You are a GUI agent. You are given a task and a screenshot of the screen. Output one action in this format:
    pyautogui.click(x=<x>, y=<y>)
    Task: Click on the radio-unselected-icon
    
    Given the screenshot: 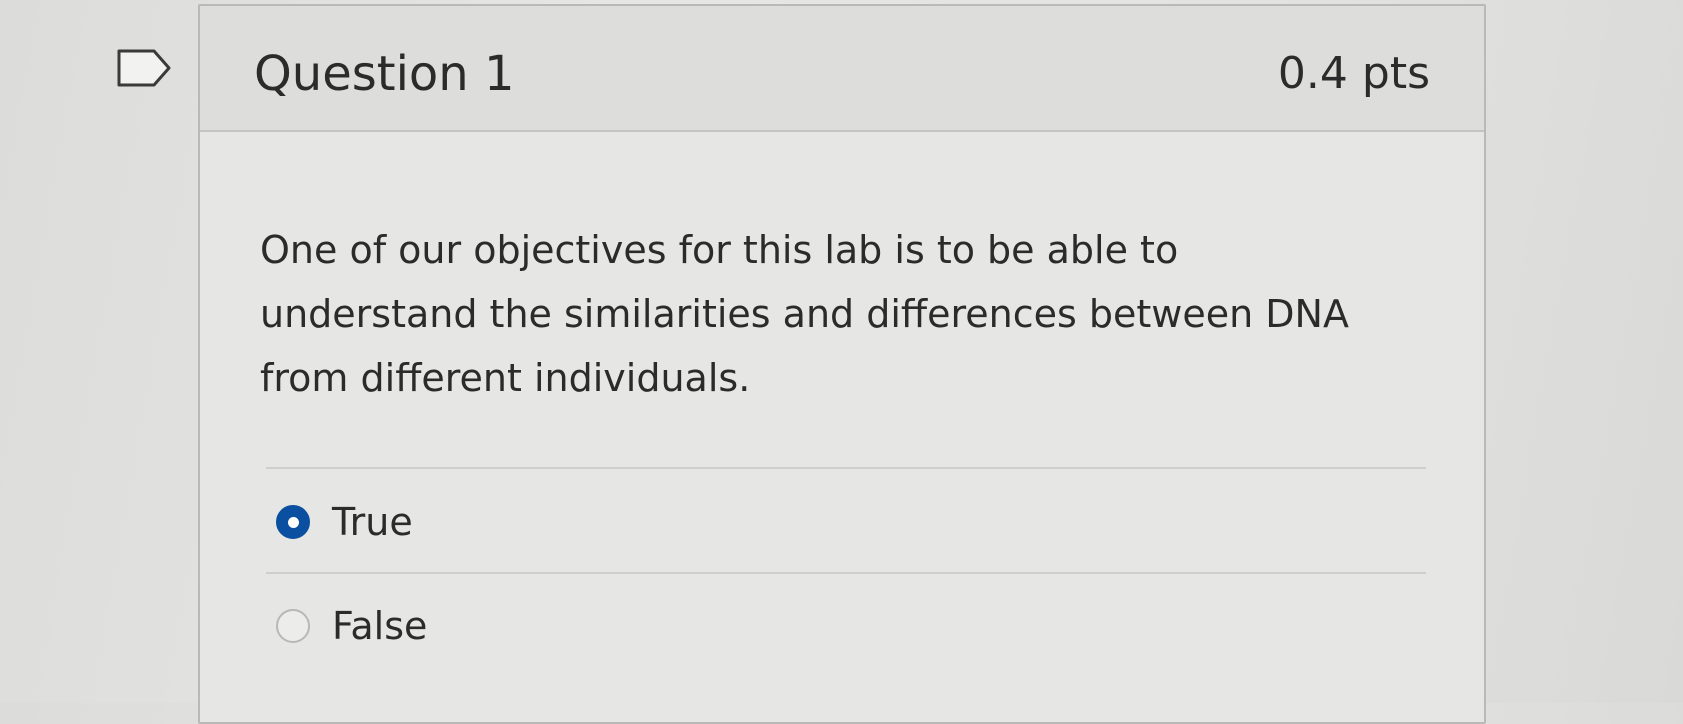 What is the action you would take?
    pyautogui.click(x=293, y=626)
    